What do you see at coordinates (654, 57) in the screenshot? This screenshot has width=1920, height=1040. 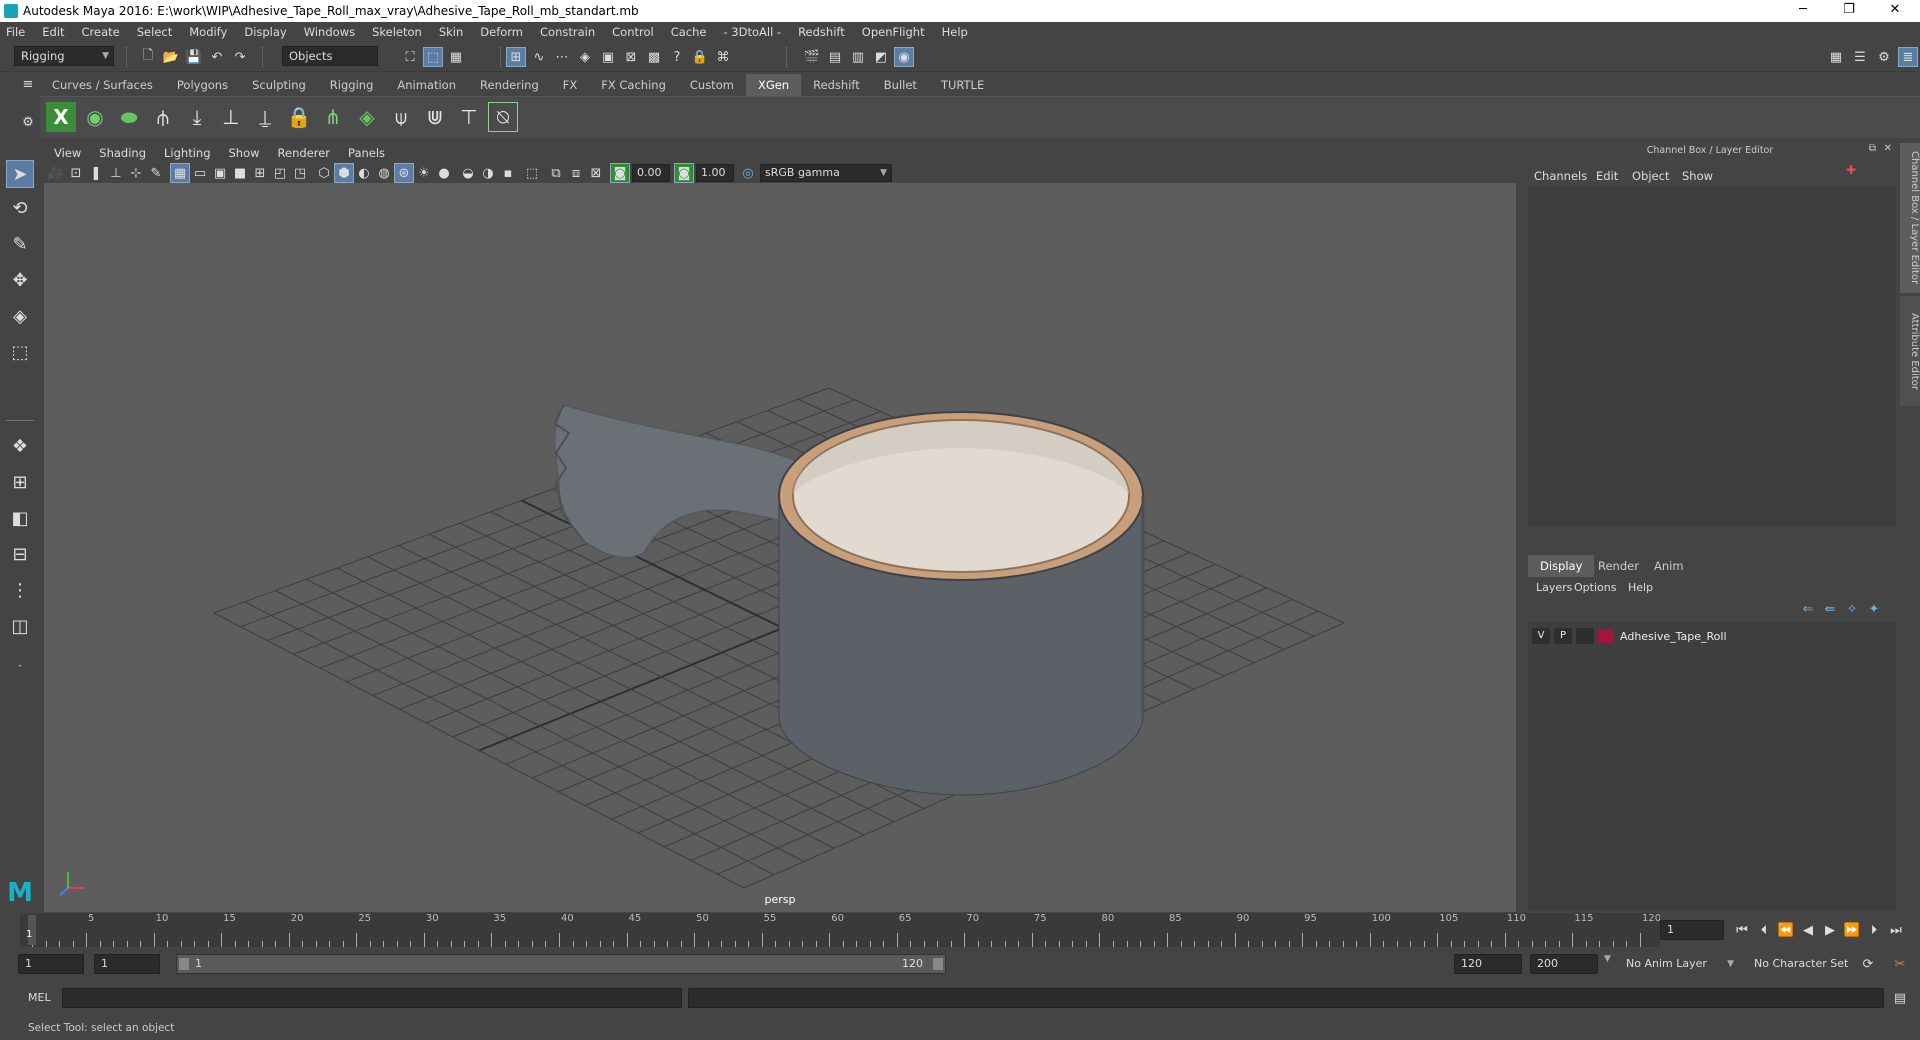 I see `snap-edge-icon: ▩` at bounding box center [654, 57].